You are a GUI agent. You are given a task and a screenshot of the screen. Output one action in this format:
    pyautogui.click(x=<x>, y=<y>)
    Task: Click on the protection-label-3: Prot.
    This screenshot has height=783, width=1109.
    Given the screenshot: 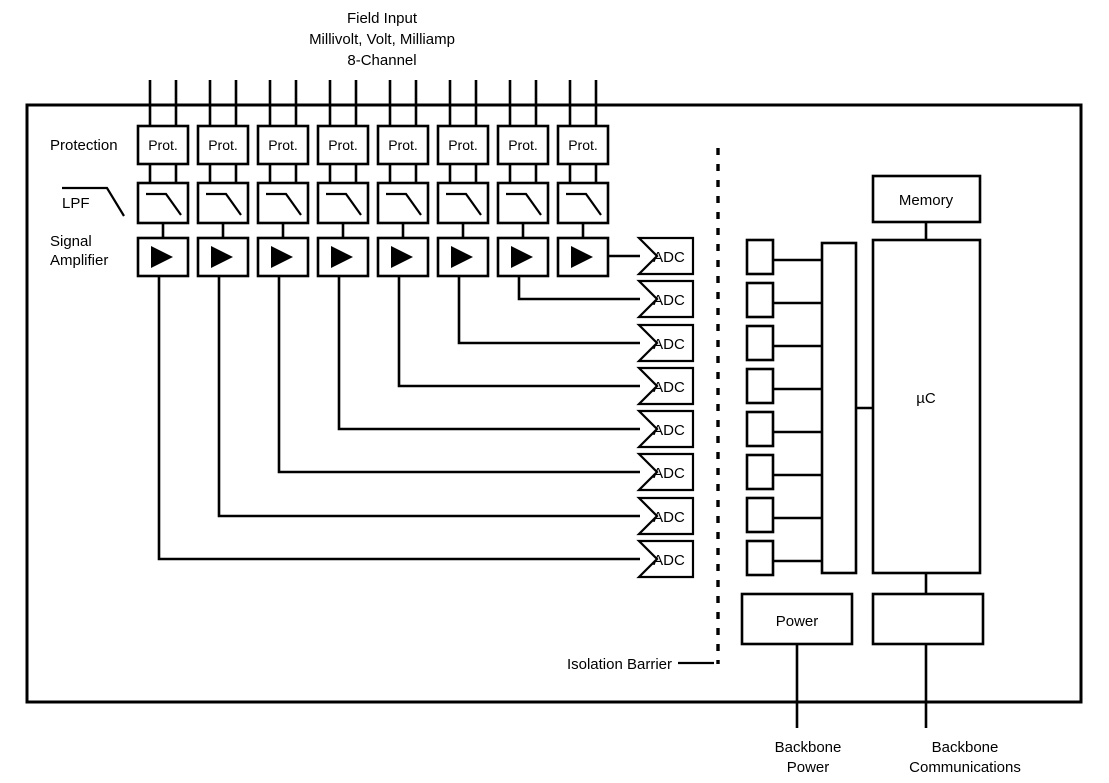 What is the action you would take?
    pyautogui.click(x=283, y=145)
    